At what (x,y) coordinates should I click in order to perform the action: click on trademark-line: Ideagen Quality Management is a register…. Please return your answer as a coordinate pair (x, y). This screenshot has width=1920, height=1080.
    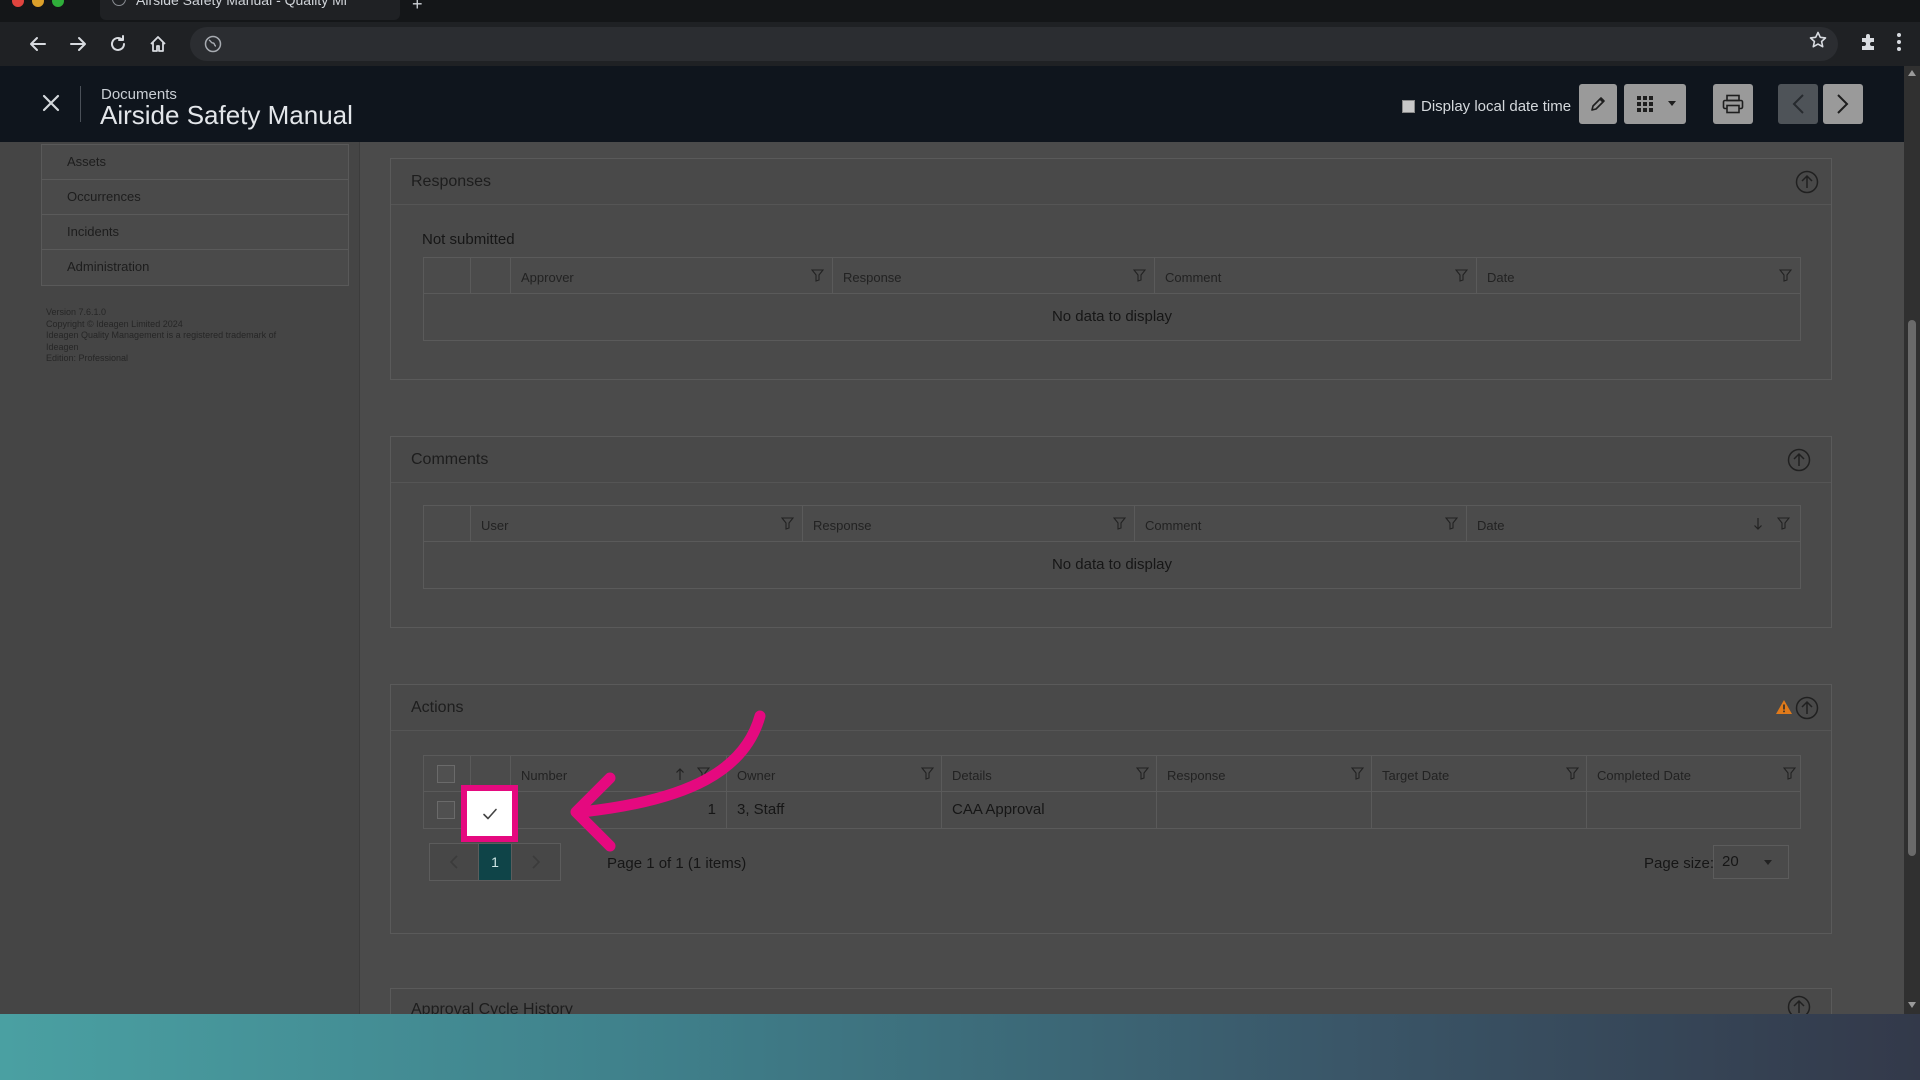
    Looking at the image, I should click on (161, 335).